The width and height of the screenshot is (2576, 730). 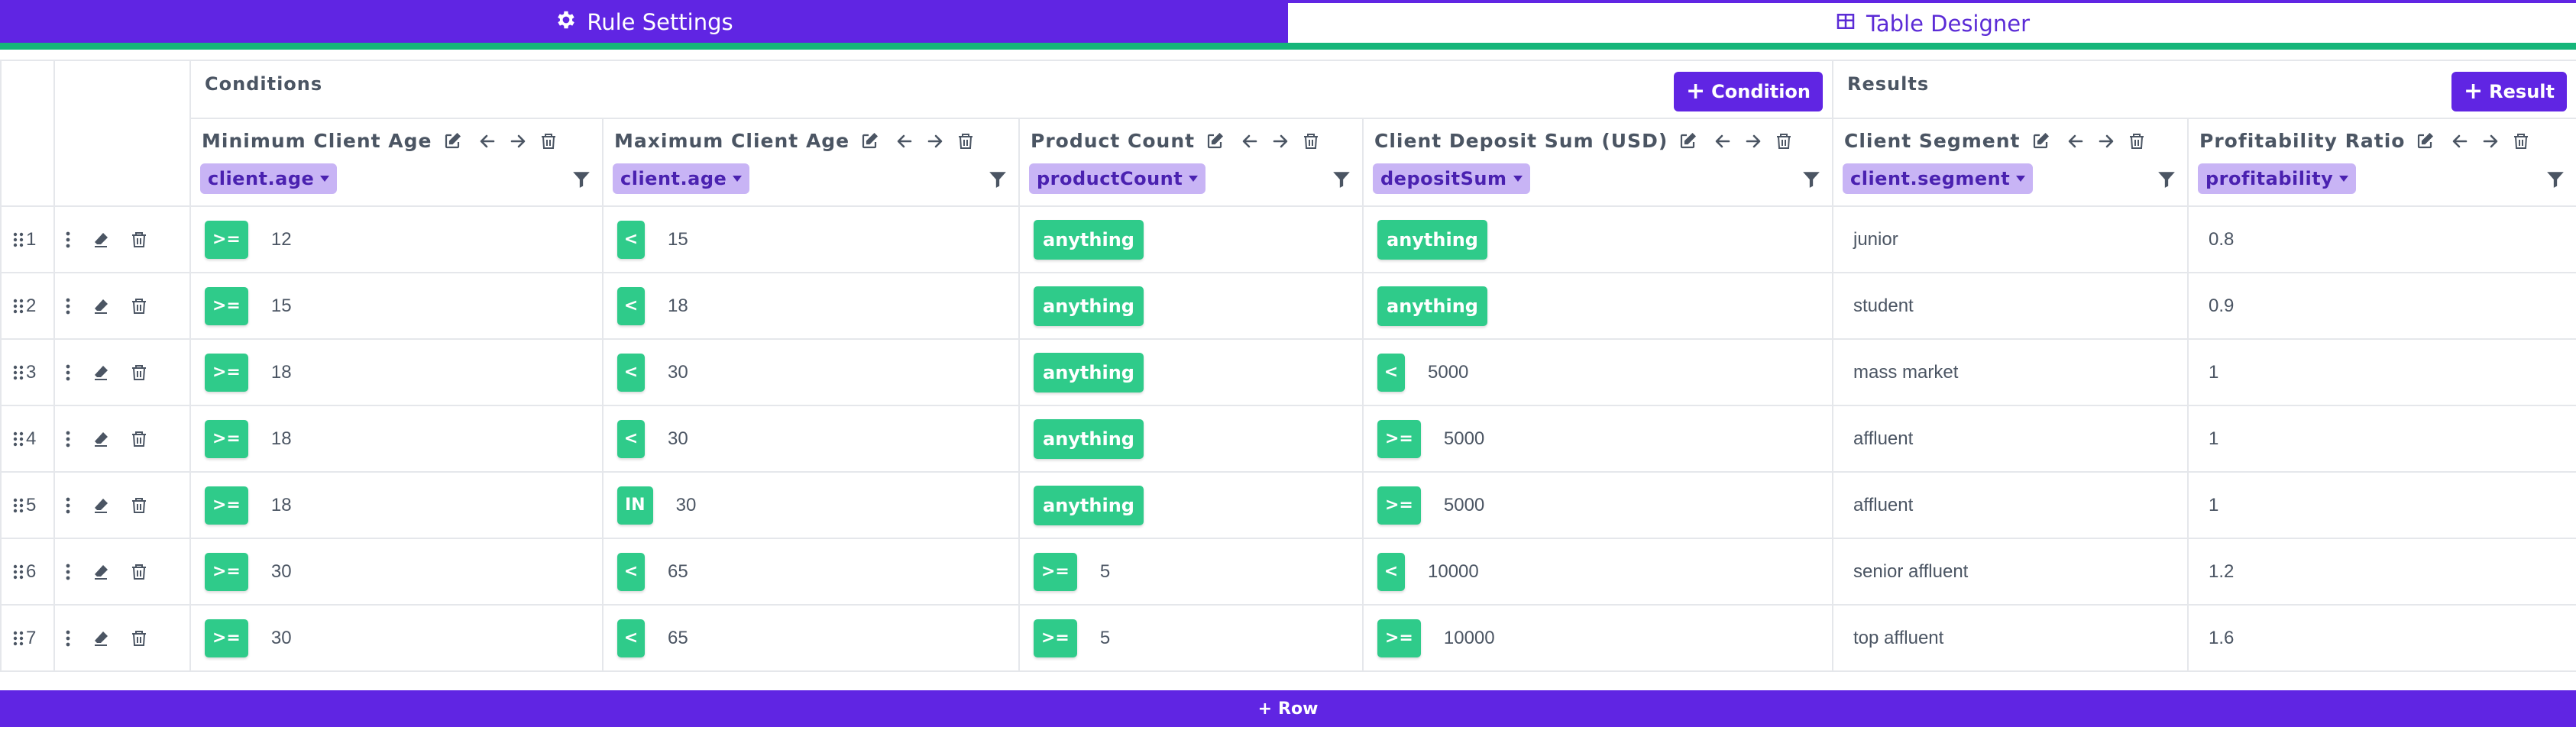 What do you see at coordinates (1748, 91) in the screenshot?
I see `add-condition-button: + Condition` at bounding box center [1748, 91].